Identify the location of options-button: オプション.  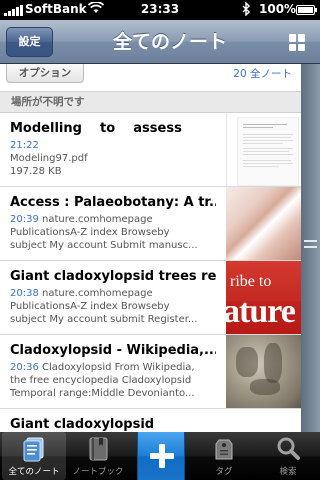
(45, 73).